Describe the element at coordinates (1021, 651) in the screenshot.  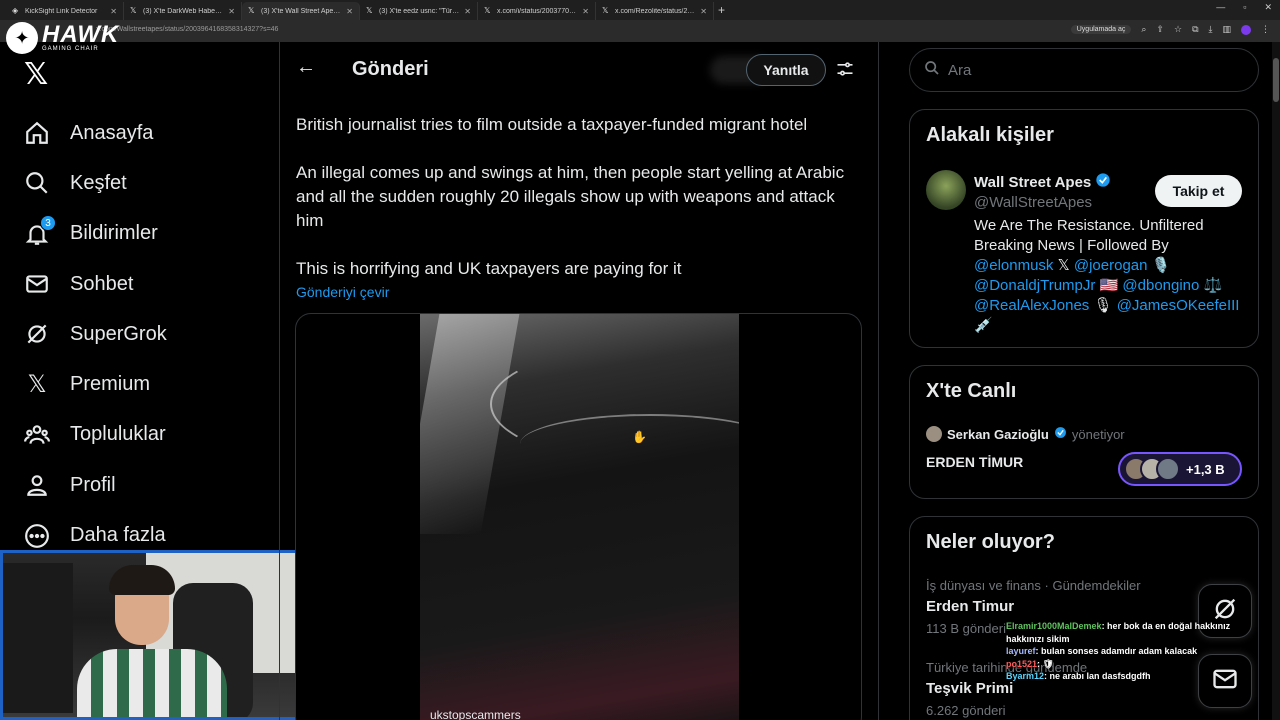
I see `chat-username: layuref` at that location.